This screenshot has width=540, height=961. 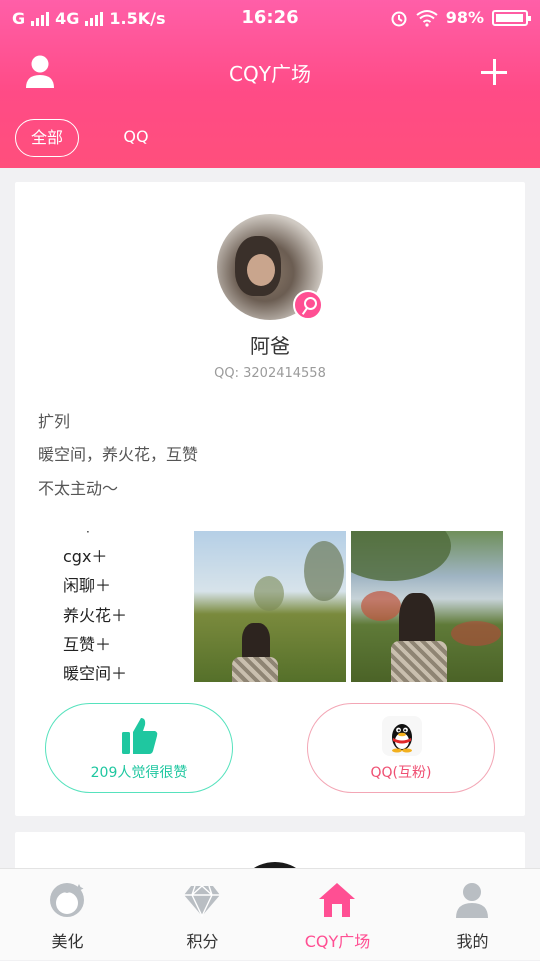 What do you see at coordinates (202, 941) in the screenshot?
I see `tab-label: 积分` at bounding box center [202, 941].